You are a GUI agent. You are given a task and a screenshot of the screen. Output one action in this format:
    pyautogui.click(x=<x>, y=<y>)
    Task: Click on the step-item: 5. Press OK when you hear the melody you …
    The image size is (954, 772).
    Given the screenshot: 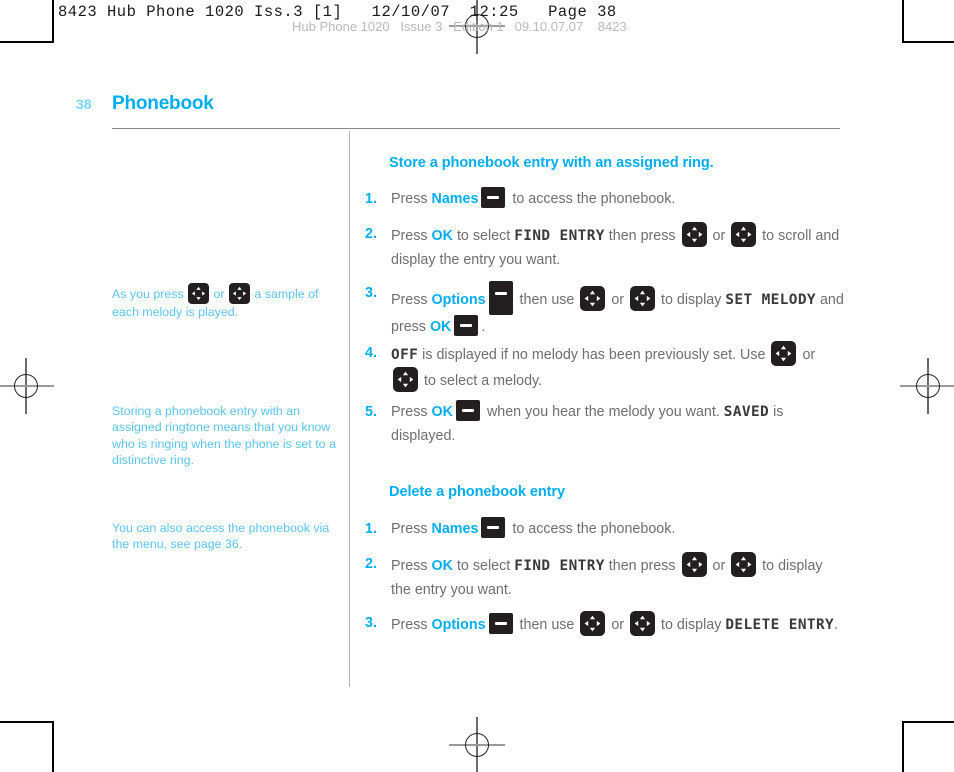 What is the action you would take?
    pyautogui.click(x=605, y=424)
    